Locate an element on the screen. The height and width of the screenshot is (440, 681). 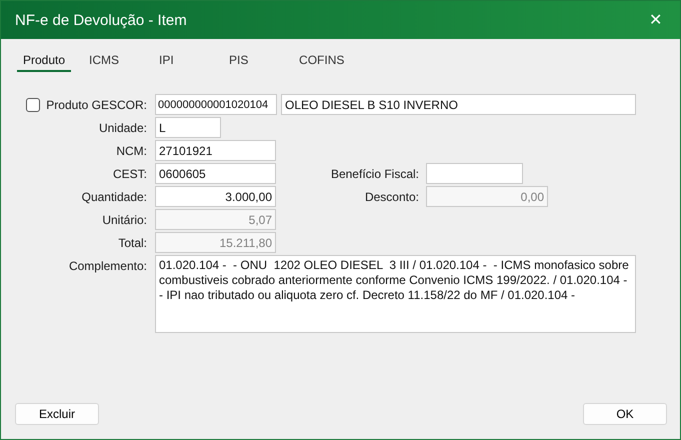
field-label: NCM: is located at coordinates (131, 151).